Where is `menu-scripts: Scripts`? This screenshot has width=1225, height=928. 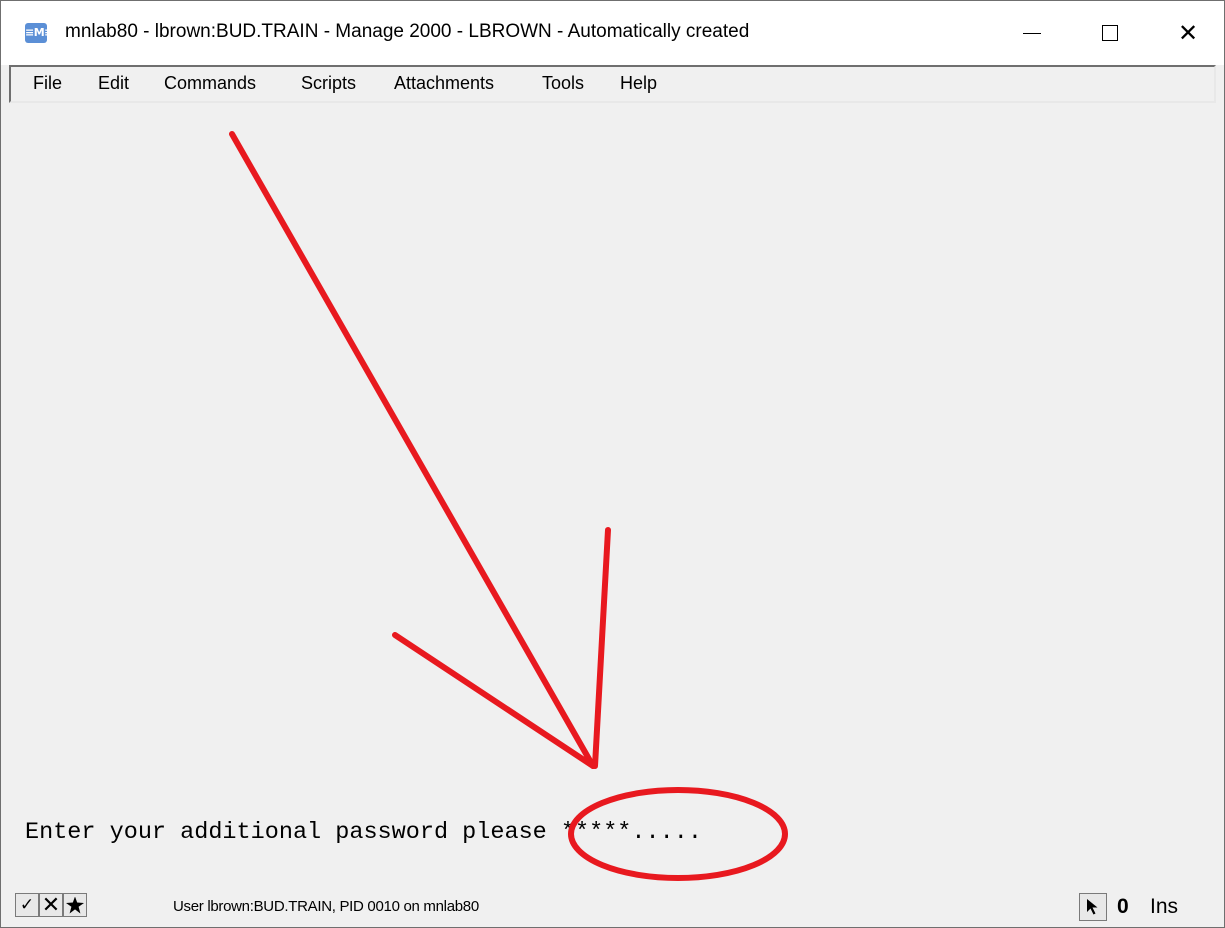
menu-scripts: Scripts is located at coordinates (328, 83).